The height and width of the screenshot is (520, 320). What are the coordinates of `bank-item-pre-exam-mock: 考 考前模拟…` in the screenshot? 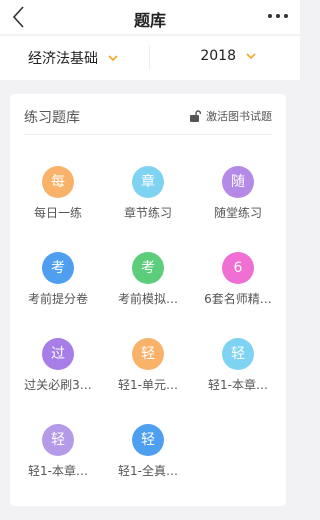 It's located at (148, 279).